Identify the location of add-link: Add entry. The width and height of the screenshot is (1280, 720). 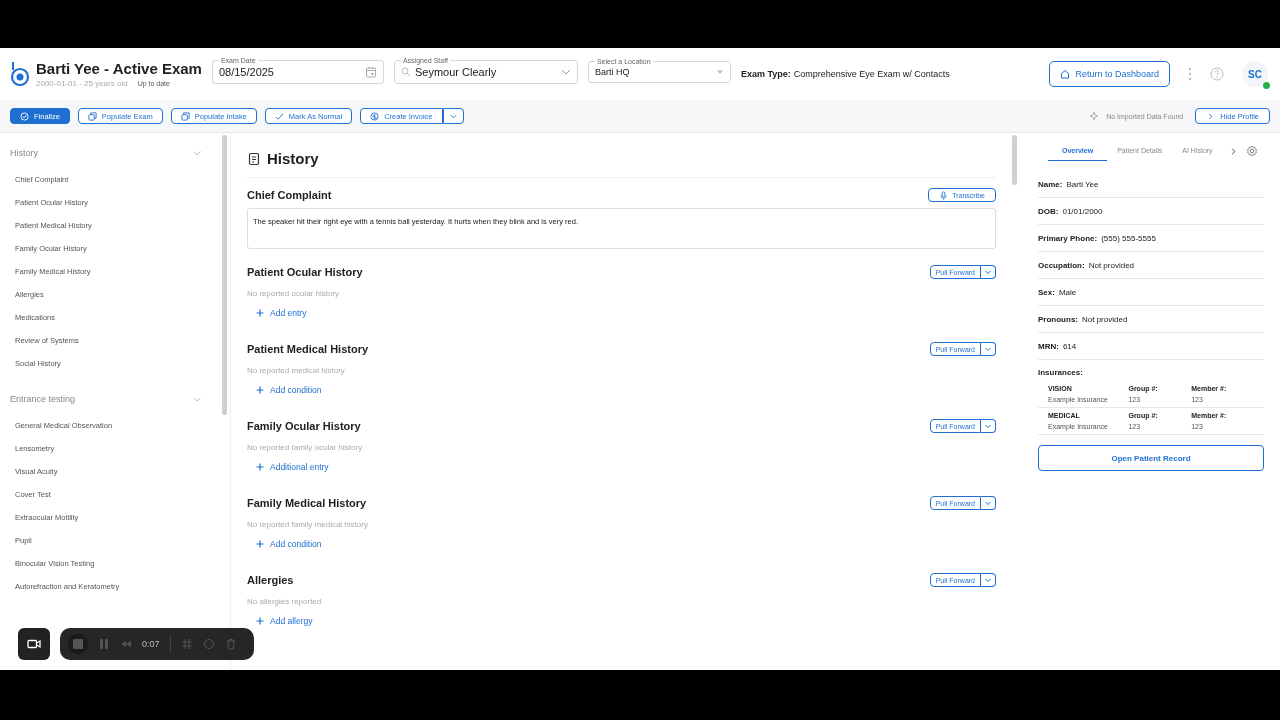
(281, 313).